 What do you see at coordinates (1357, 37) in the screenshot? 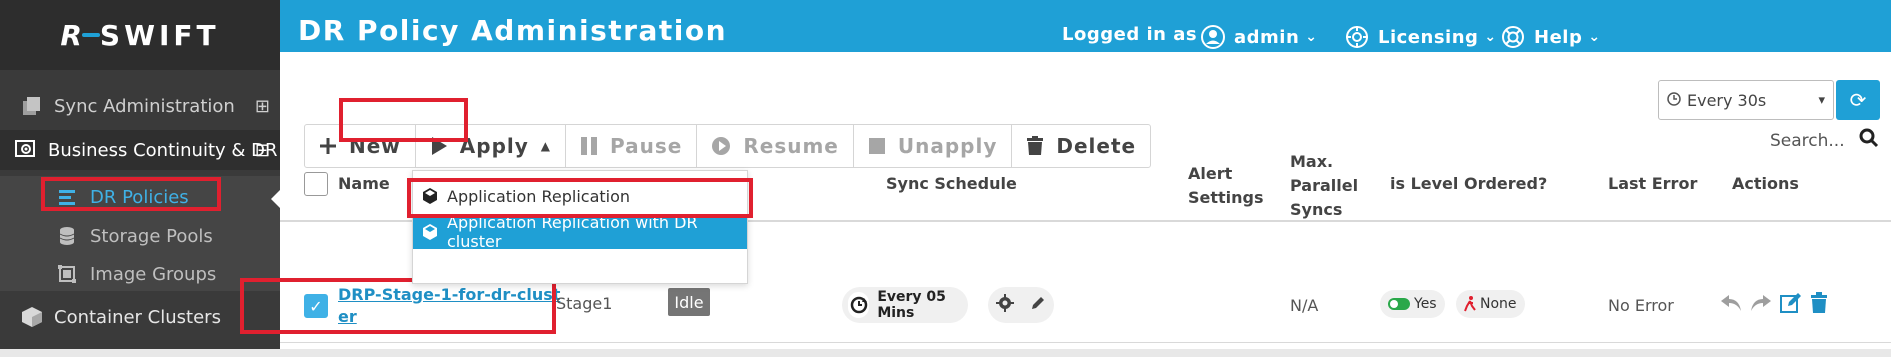
I see `licensing-icon` at bounding box center [1357, 37].